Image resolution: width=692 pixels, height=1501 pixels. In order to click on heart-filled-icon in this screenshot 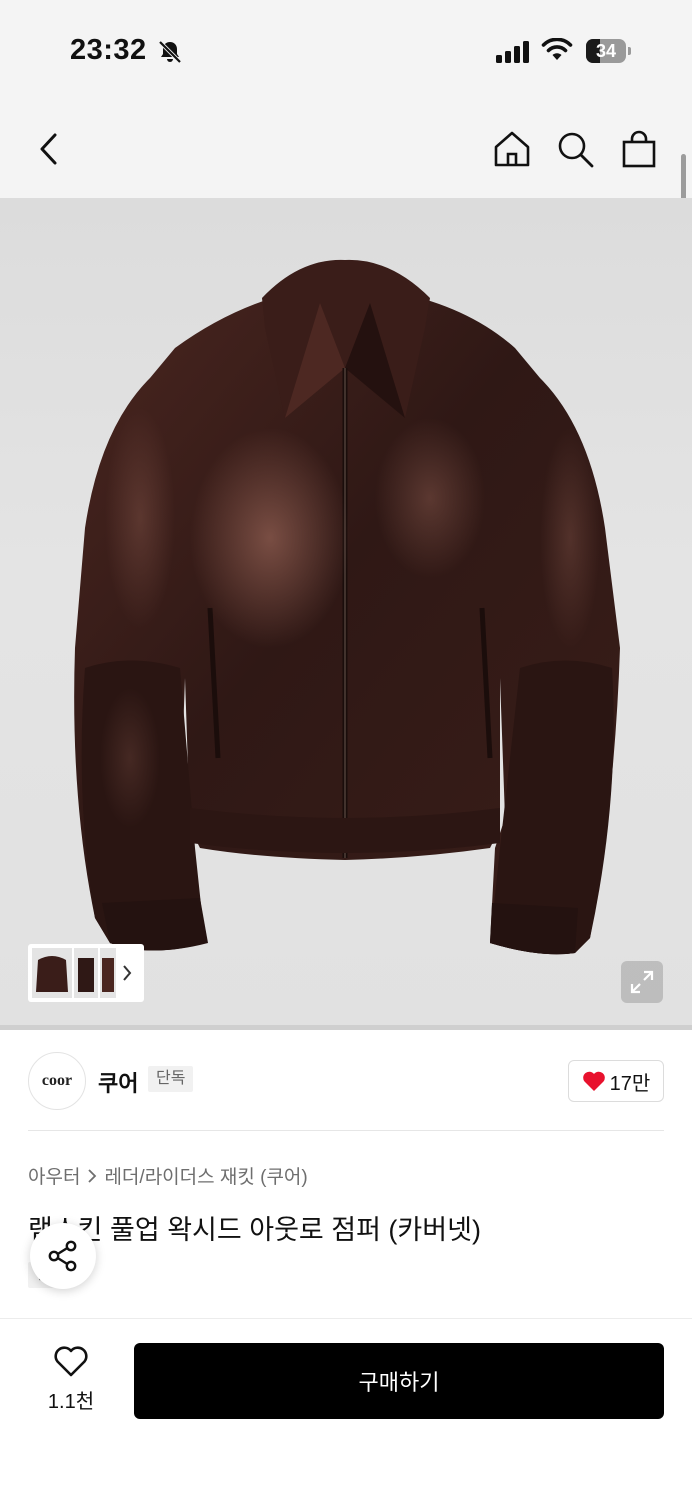, I will do `click(593, 1081)`.